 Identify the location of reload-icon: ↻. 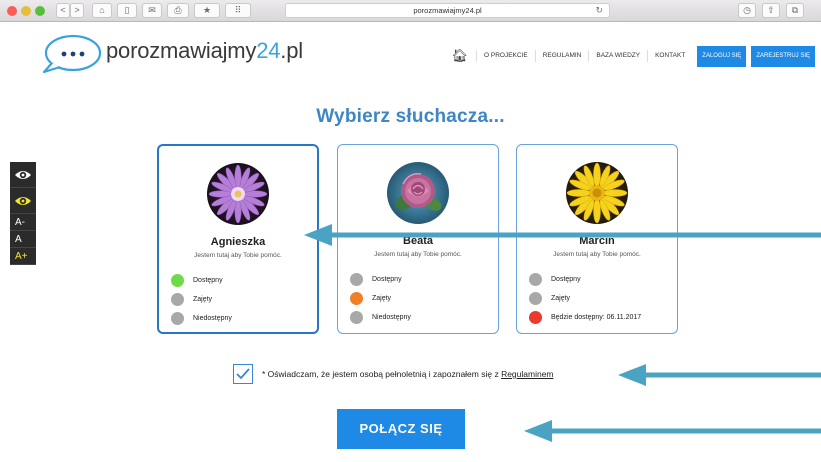
(599, 10).